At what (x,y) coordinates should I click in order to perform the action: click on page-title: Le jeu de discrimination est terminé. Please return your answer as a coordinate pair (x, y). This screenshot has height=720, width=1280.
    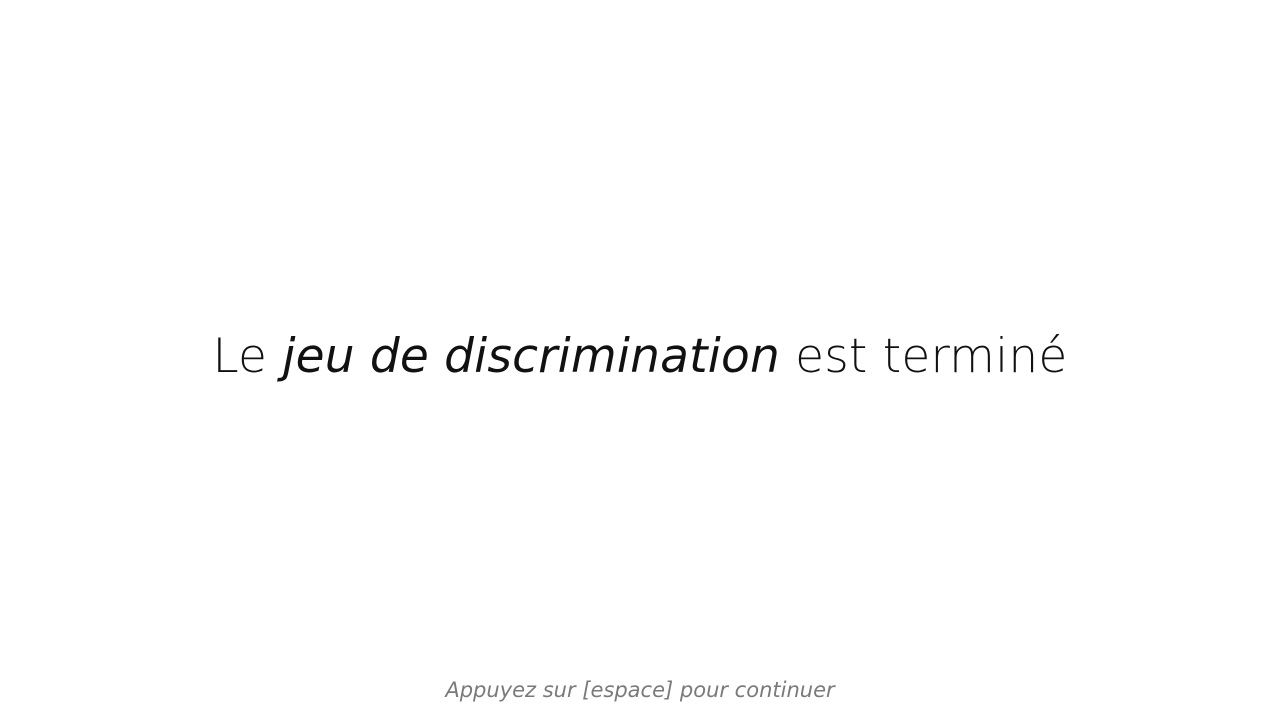
    Looking at the image, I should click on (640, 357).